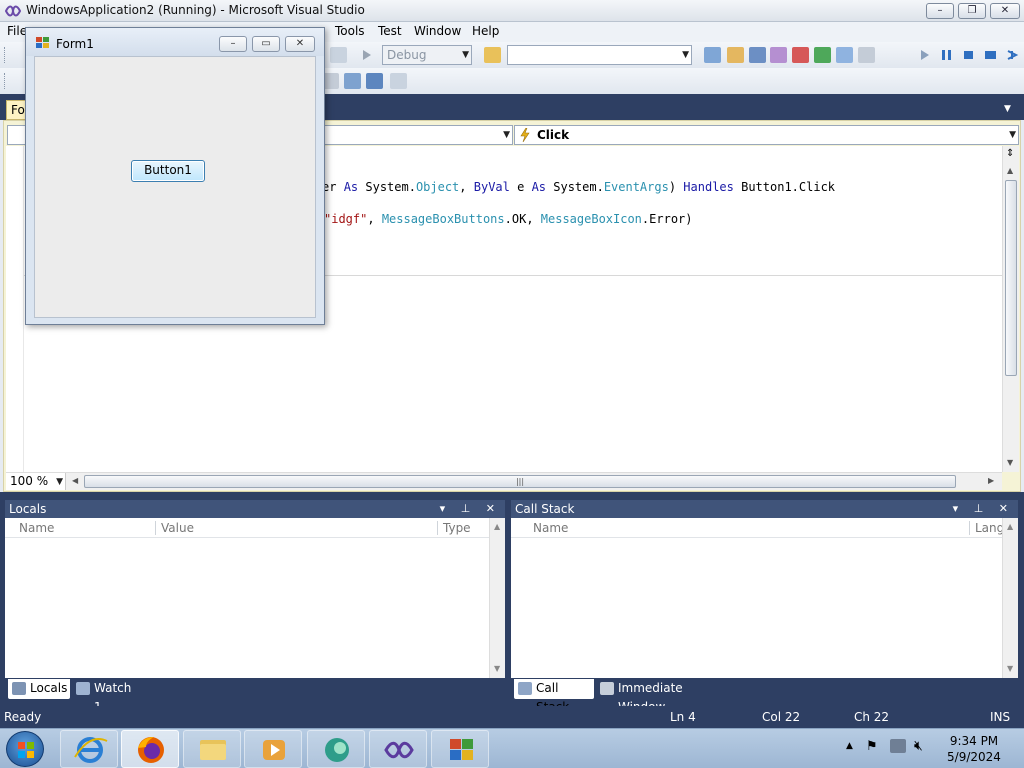 The image size is (1024, 768). What do you see at coordinates (15, 309) in the screenshot?
I see `editor-gutter` at bounding box center [15, 309].